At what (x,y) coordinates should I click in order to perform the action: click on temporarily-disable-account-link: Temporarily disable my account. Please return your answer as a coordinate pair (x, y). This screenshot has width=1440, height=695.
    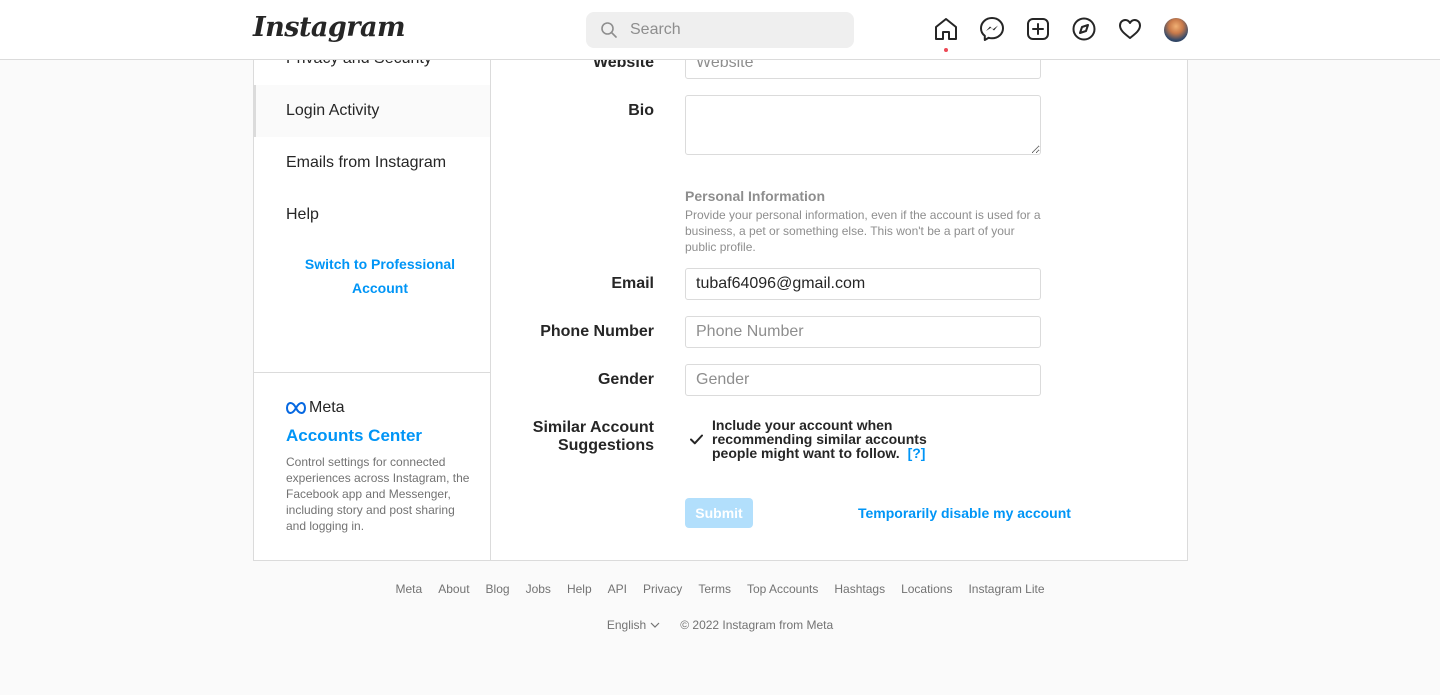
    Looking at the image, I should click on (964, 513).